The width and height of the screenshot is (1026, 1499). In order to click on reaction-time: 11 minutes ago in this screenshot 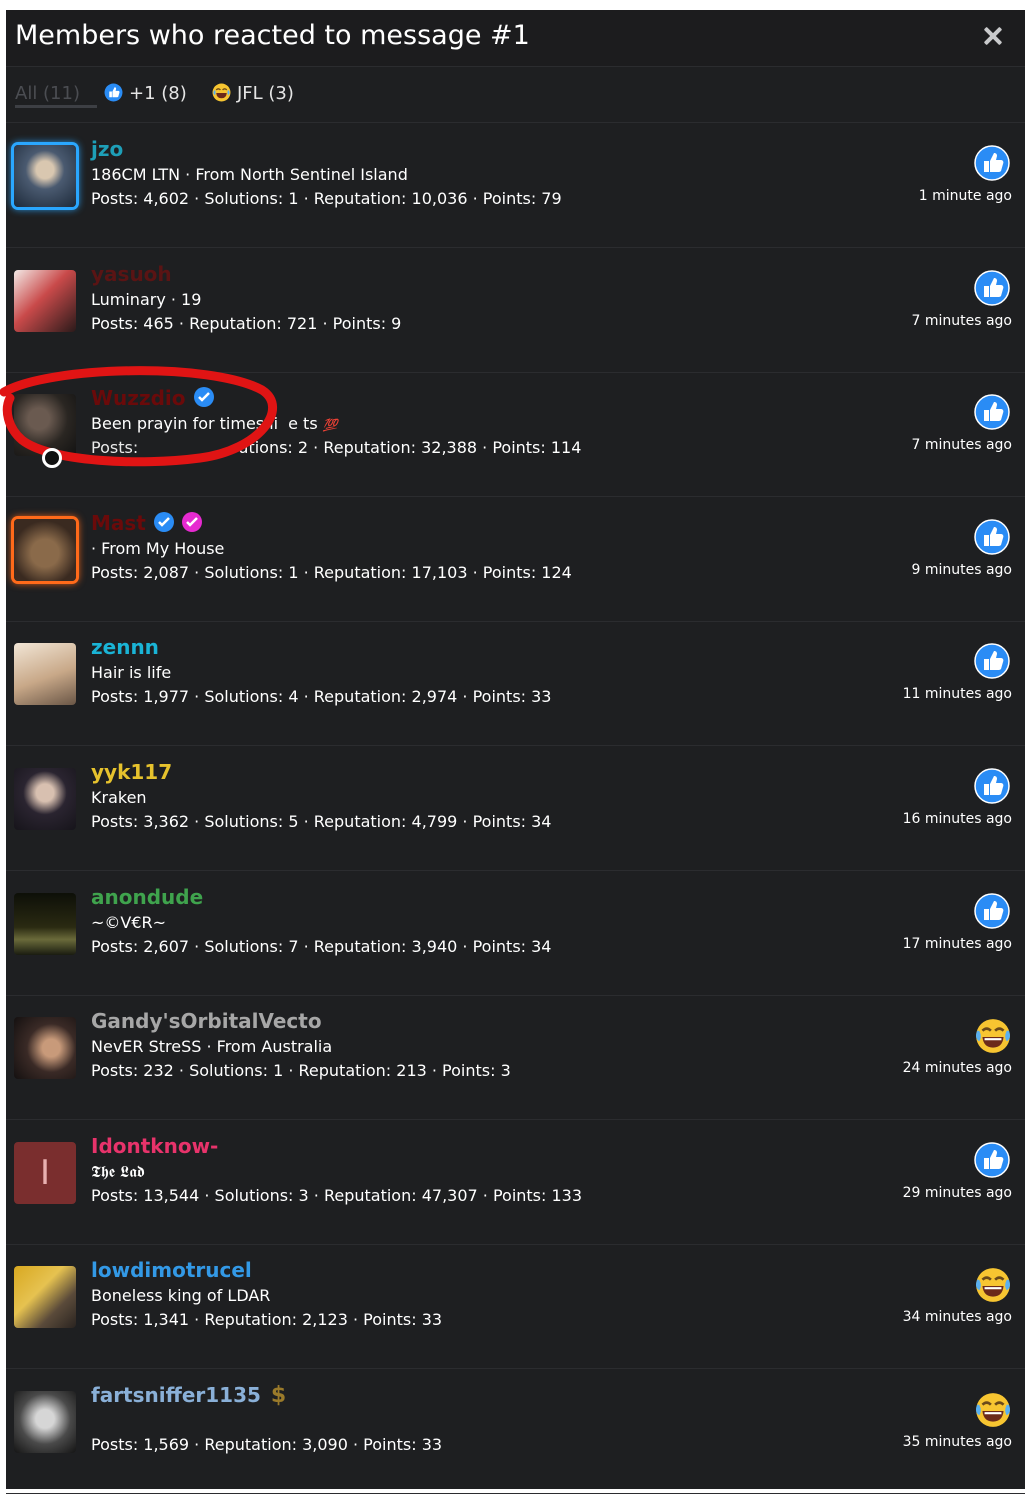, I will do `click(957, 694)`.